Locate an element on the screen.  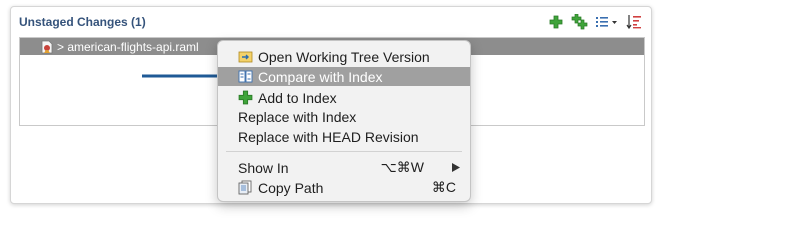
menu-item-open-working-tree: Open Working Tree Version is located at coordinates (344, 56).